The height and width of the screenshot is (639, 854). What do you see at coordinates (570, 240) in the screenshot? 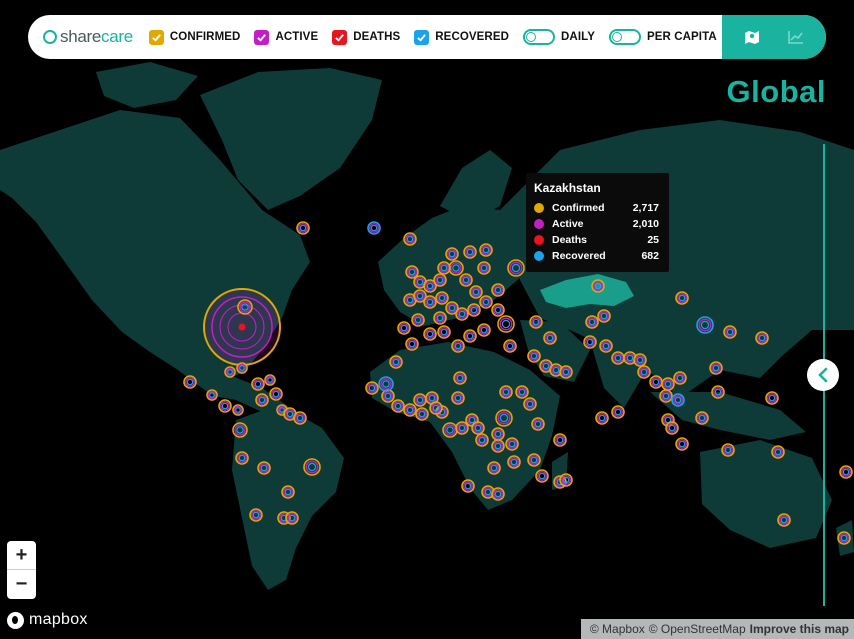
I see `tooltip-label: Deaths` at bounding box center [570, 240].